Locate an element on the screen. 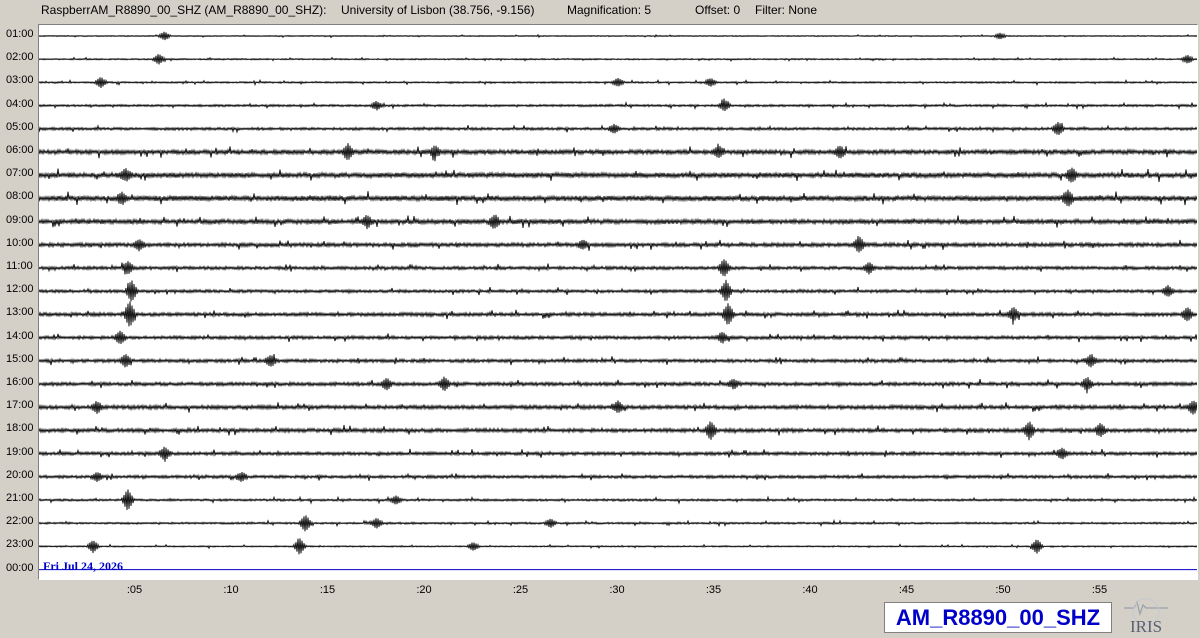  minute-tick-label: :50 is located at coordinates (1003, 590).